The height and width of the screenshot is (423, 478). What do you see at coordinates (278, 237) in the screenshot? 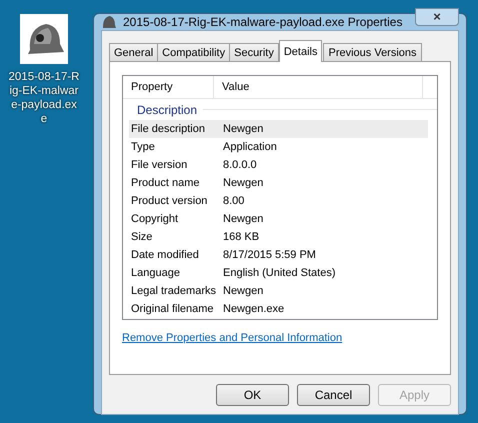
I see `table-row: Size 168 KB` at bounding box center [278, 237].